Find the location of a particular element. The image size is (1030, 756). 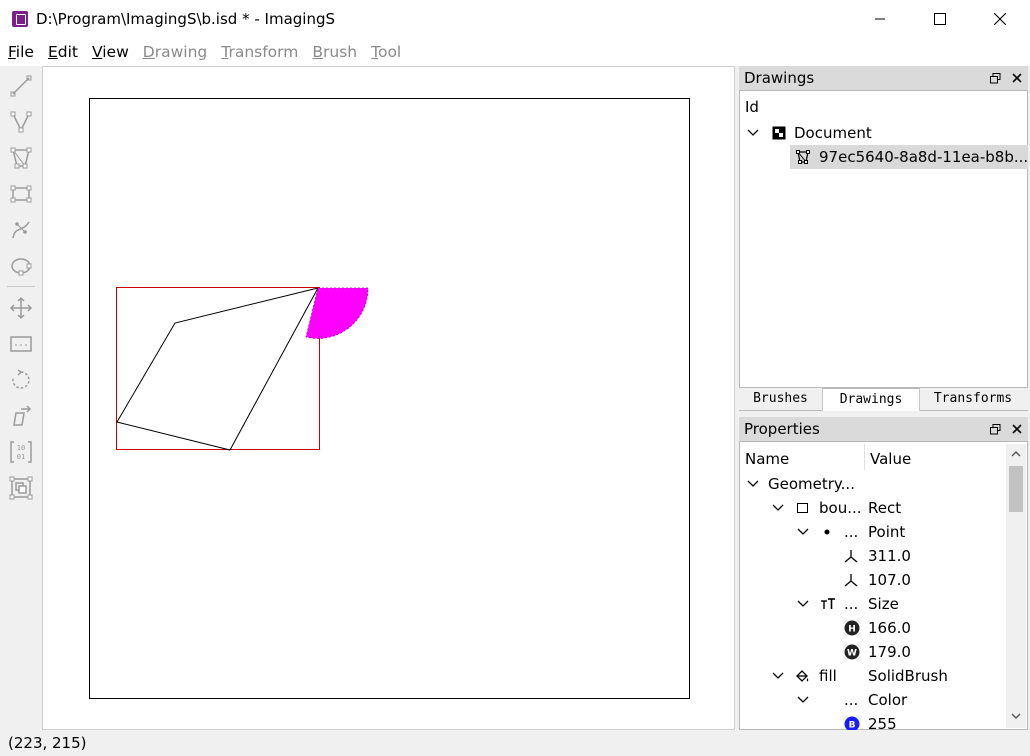

maximize-button is located at coordinates (940, 19).